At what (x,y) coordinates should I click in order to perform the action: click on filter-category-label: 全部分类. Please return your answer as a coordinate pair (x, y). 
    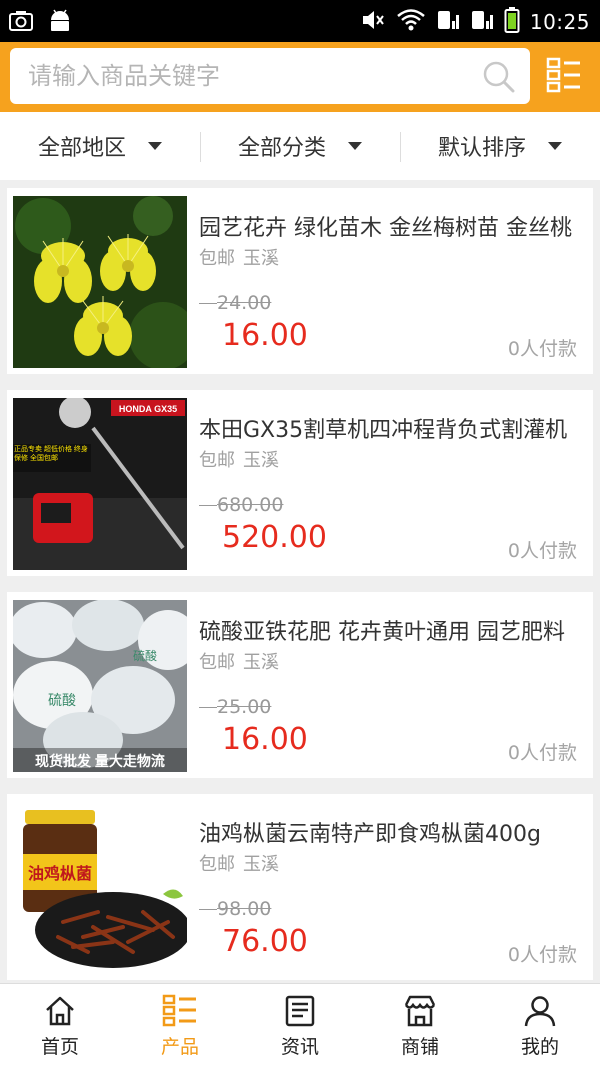
    Looking at the image, I should click on (281, 148).